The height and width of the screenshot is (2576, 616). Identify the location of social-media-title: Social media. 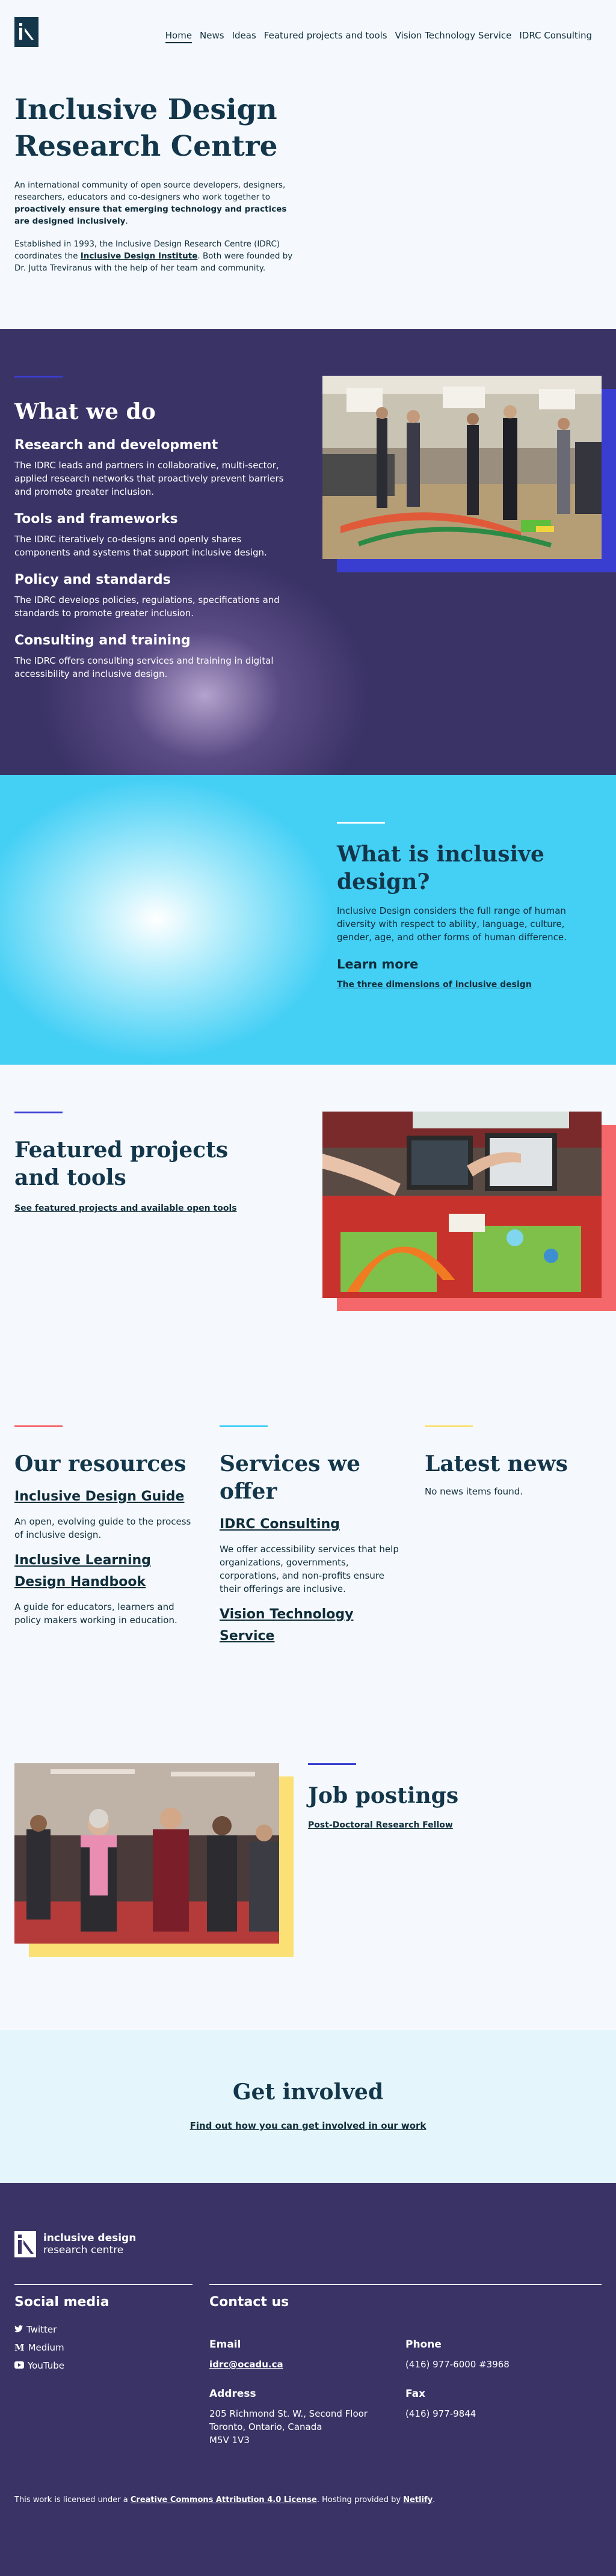
(62, 2302).